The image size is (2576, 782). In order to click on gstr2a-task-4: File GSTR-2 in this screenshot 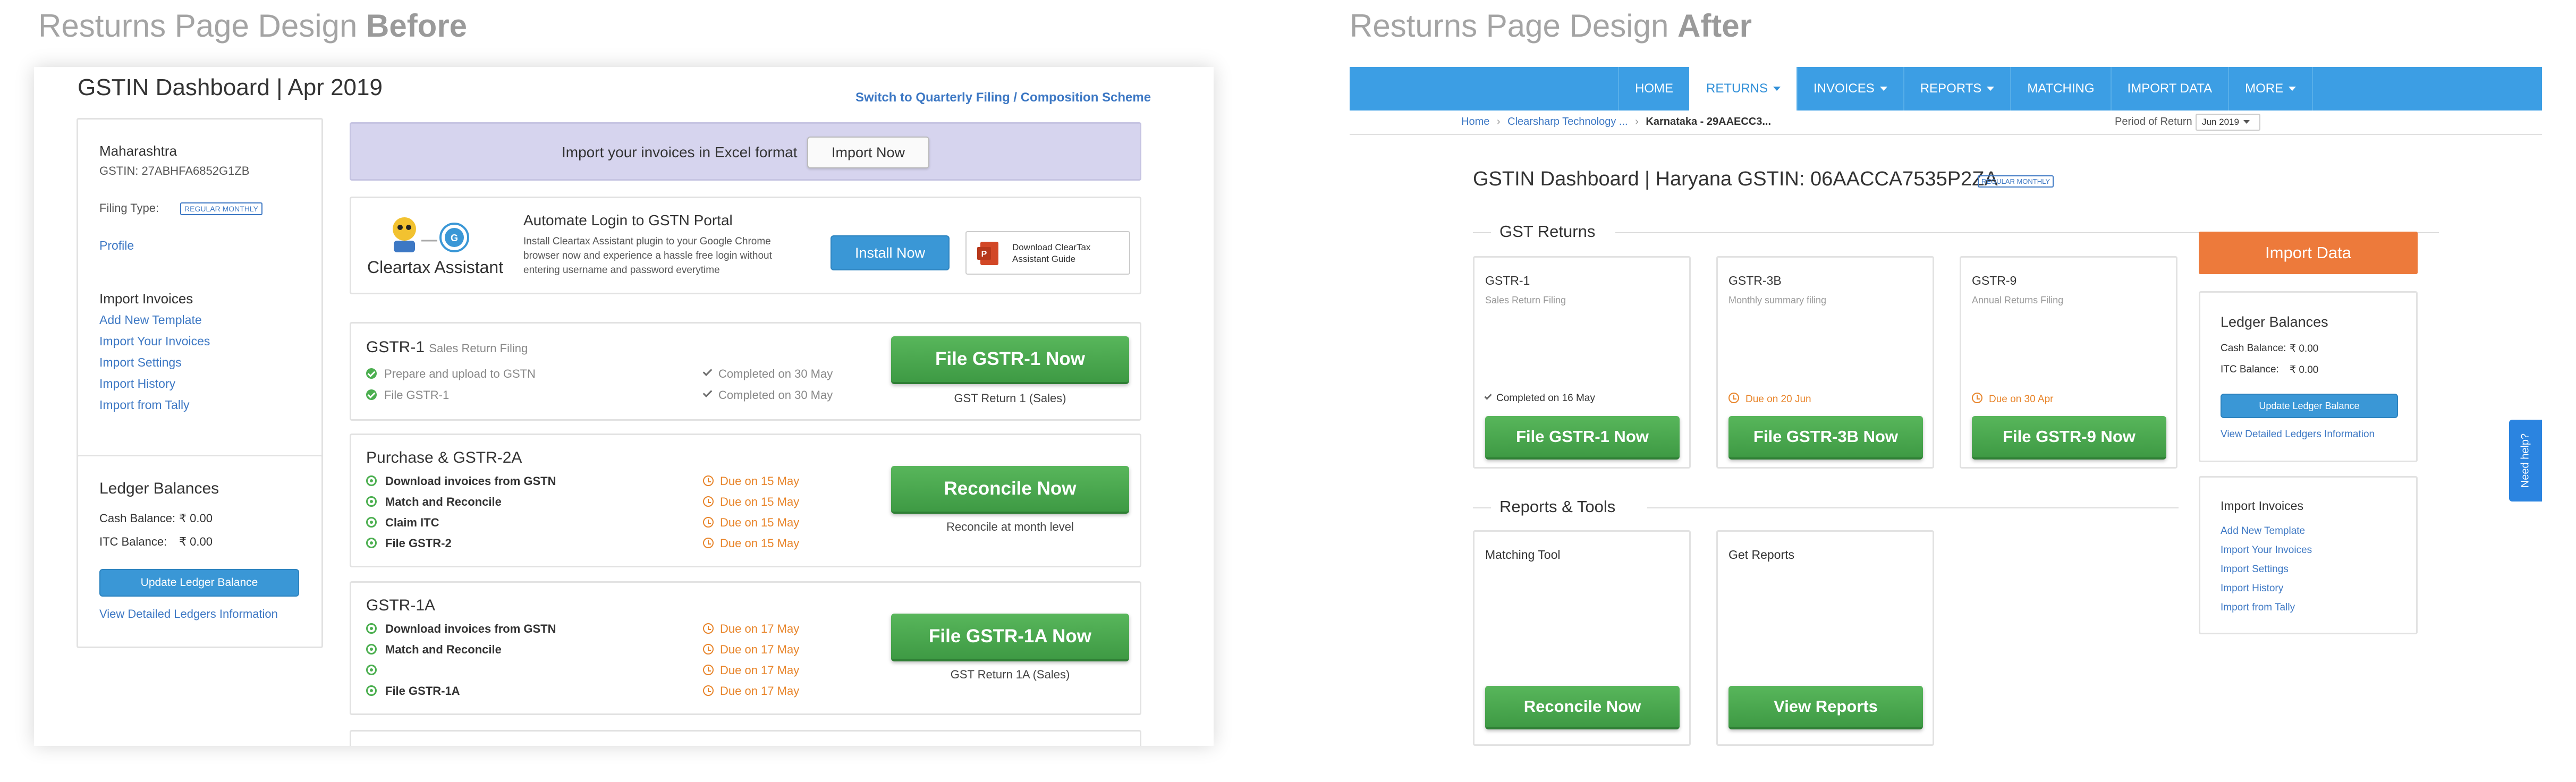, I will do `click(409, 543)`.